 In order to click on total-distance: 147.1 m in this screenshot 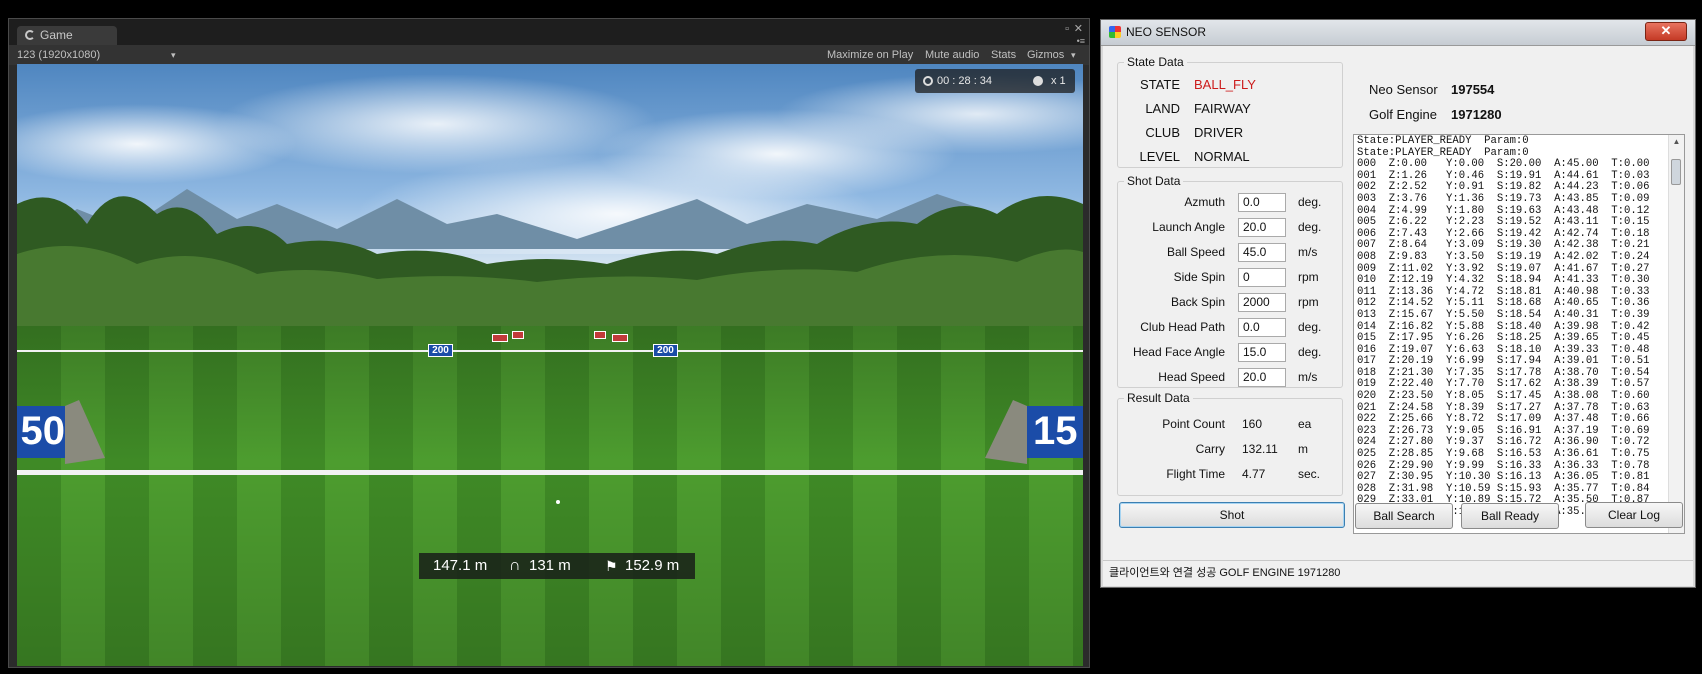, I will do `click(460, 565)`.